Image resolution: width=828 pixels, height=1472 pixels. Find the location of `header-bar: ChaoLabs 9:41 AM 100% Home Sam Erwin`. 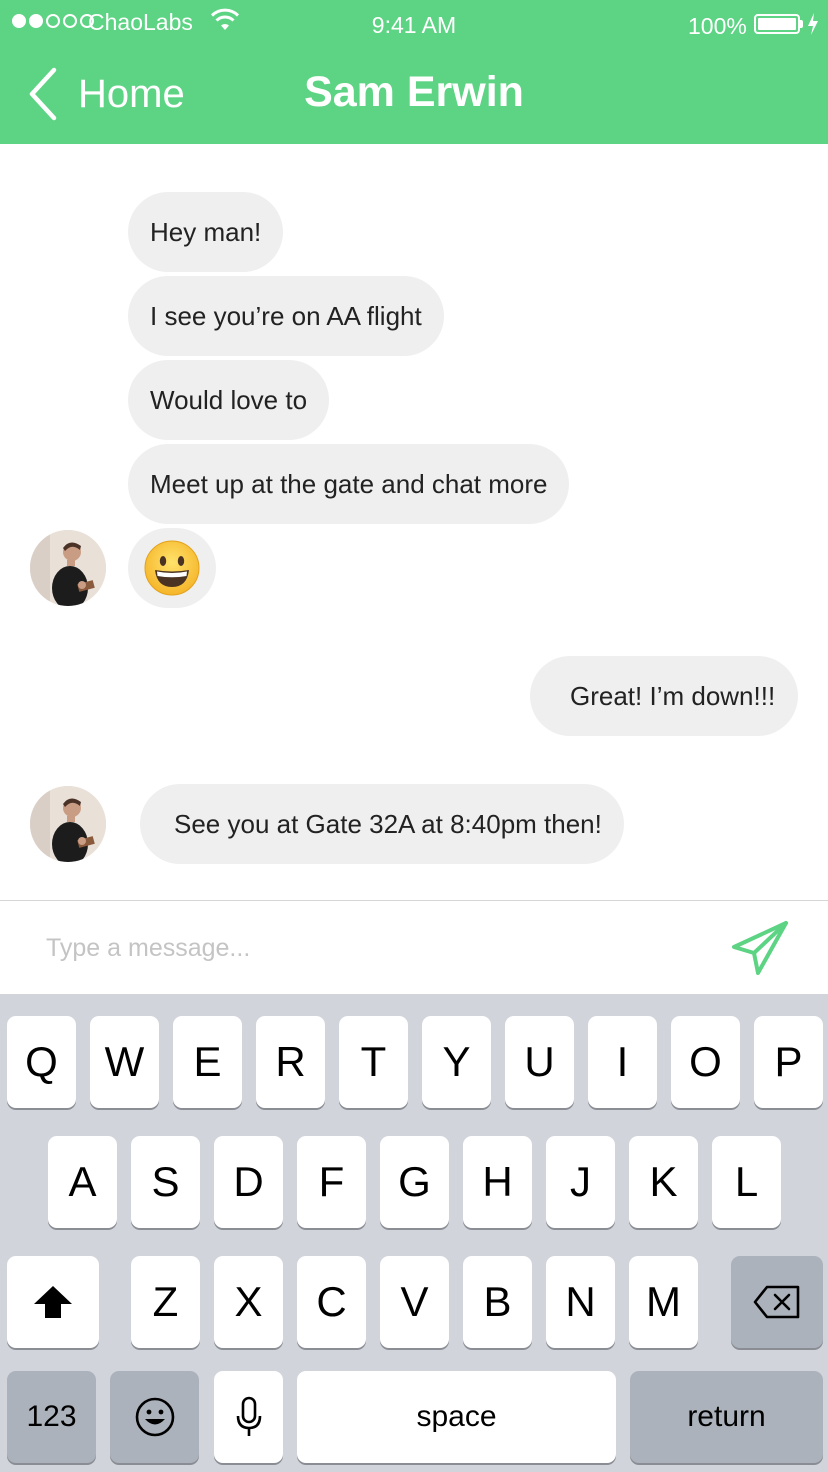

header-bar: ChaoLabs 9:41 AM 100% Home Sam Erwin is located at coordinates (414, 72).